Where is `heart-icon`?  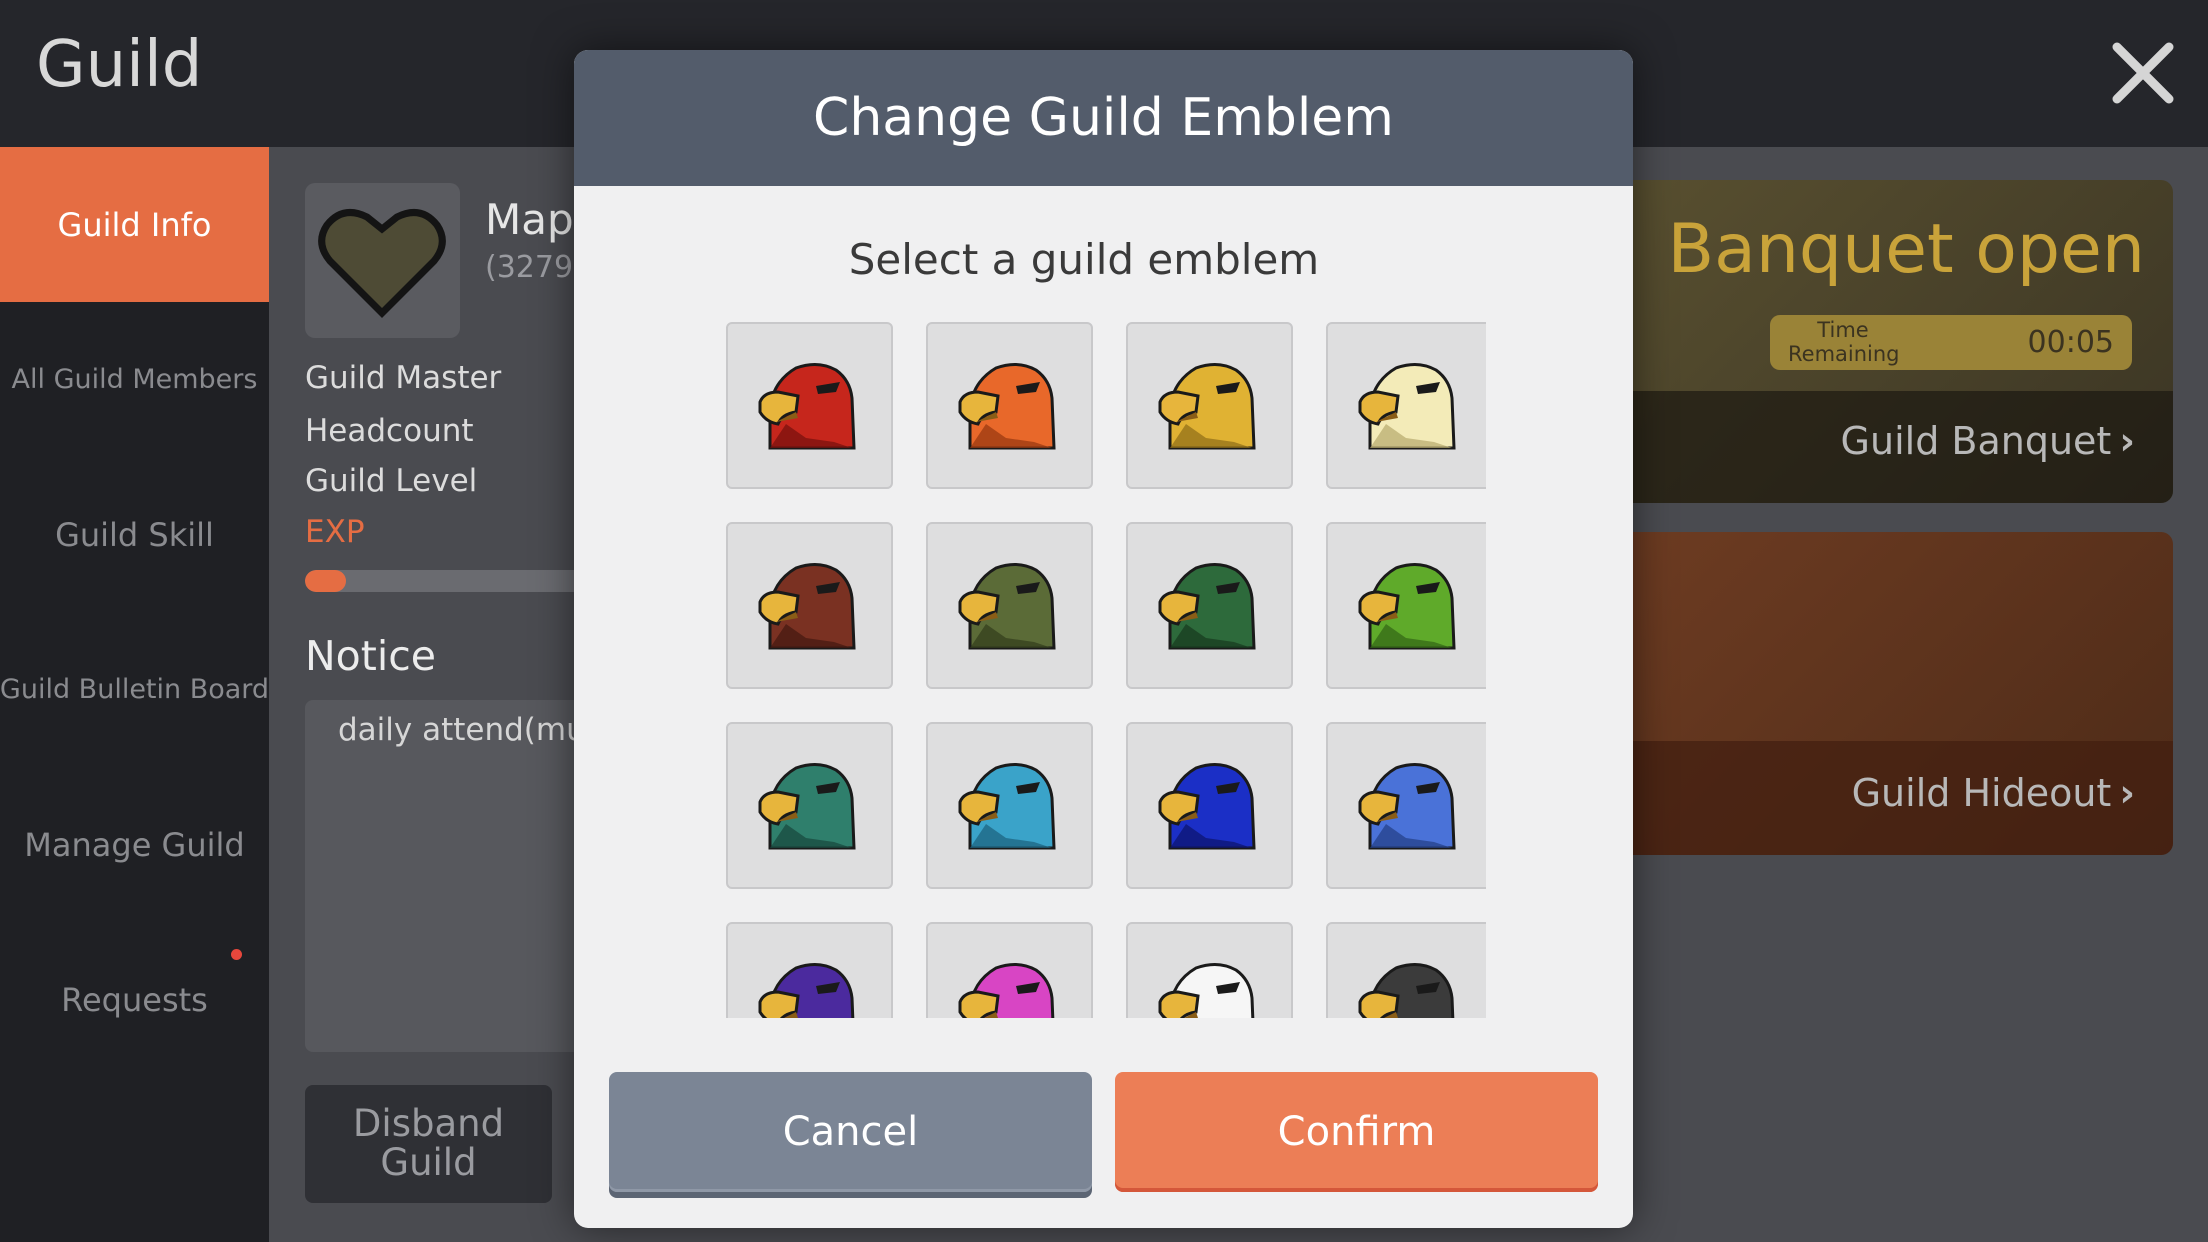 heart-icon is located at coordinates (382, 263).